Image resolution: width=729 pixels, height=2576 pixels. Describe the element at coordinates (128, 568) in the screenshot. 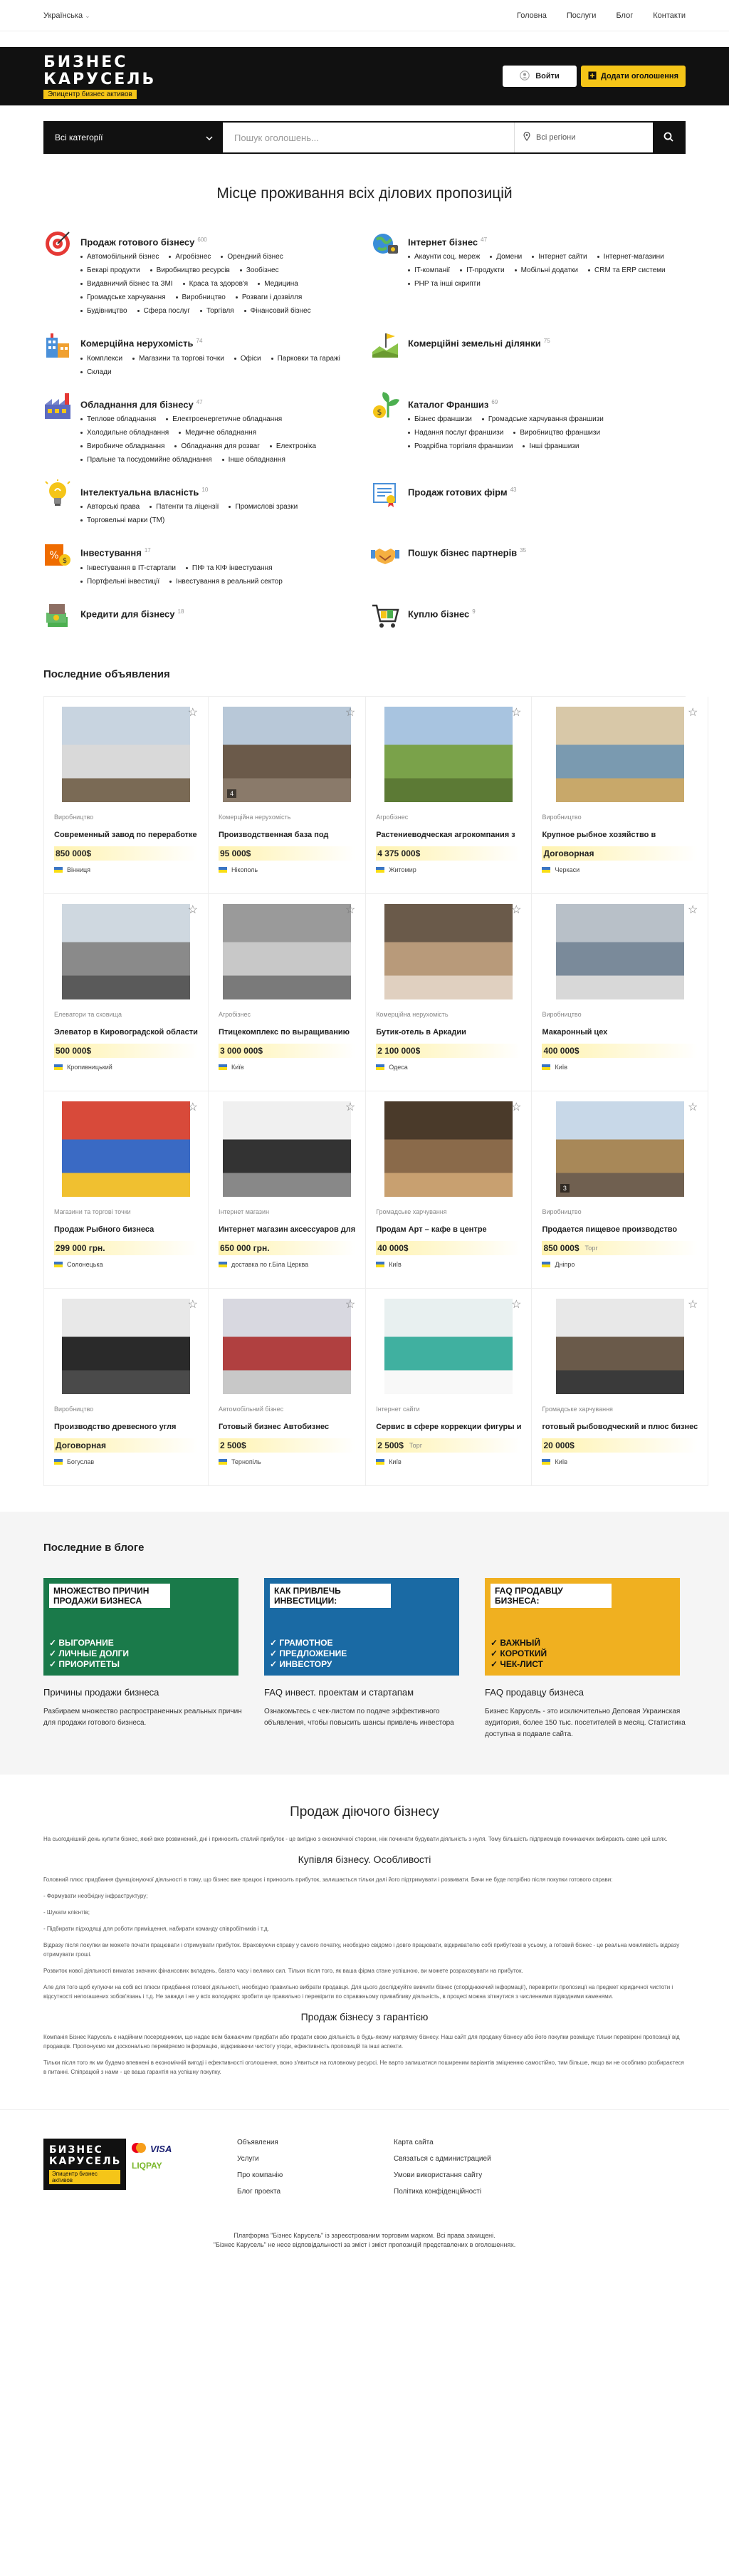

I see `subcategory-link: Інвестування в IT-стартапи` at that location.